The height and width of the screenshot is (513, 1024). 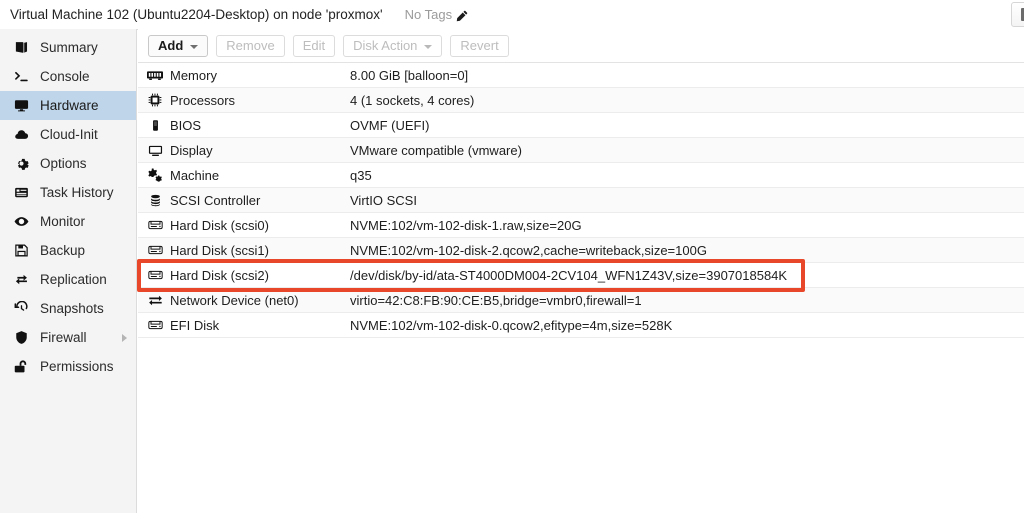 What do you see at coordinates (581, 150) in the screenshot?
I see `table-row: Display VMware compatible (vmware)` at bounding box center [581, 150].